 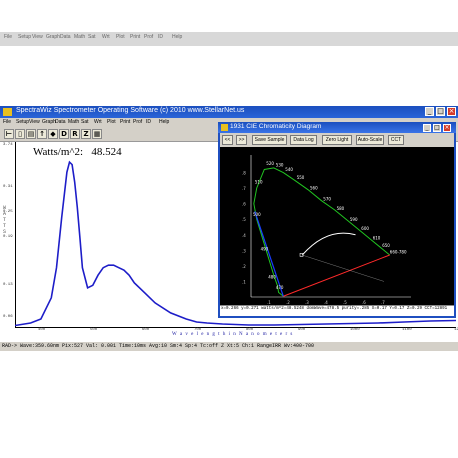 What do you see at coordinates (53, 134) in the screenshot?
I see `refresh-icon: ◆` at bounding box center [53, 134].